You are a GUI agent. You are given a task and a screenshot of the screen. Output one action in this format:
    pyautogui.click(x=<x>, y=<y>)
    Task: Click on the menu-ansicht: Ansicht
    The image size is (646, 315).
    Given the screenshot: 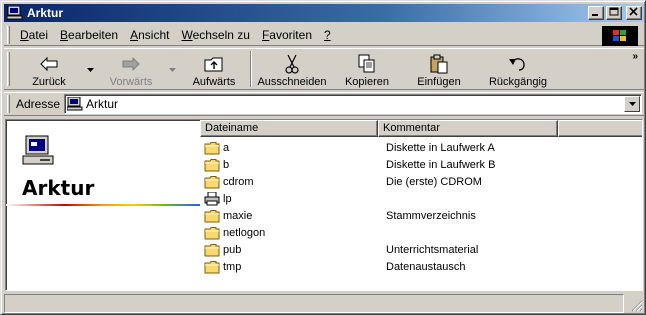 What is the action you would take?
    pyautogui.click(x=149, y=35)
    